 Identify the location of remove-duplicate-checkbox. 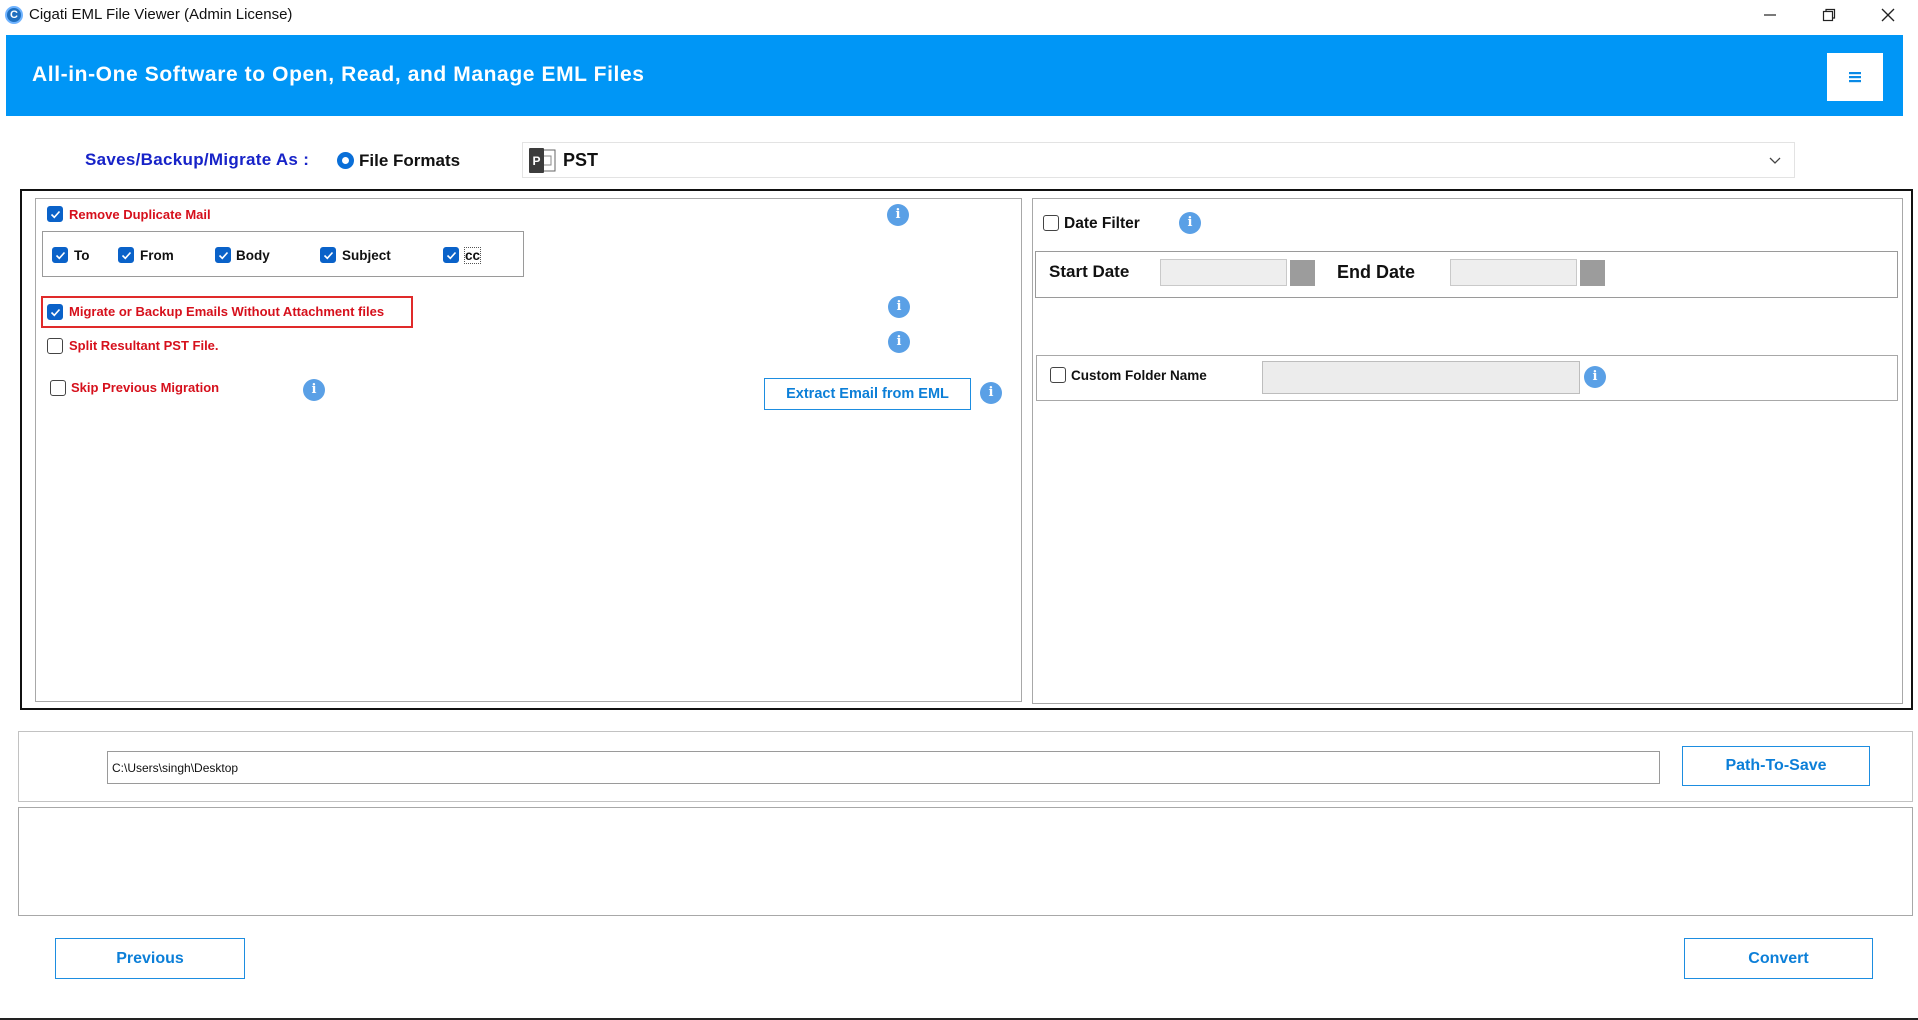
(55, 214).